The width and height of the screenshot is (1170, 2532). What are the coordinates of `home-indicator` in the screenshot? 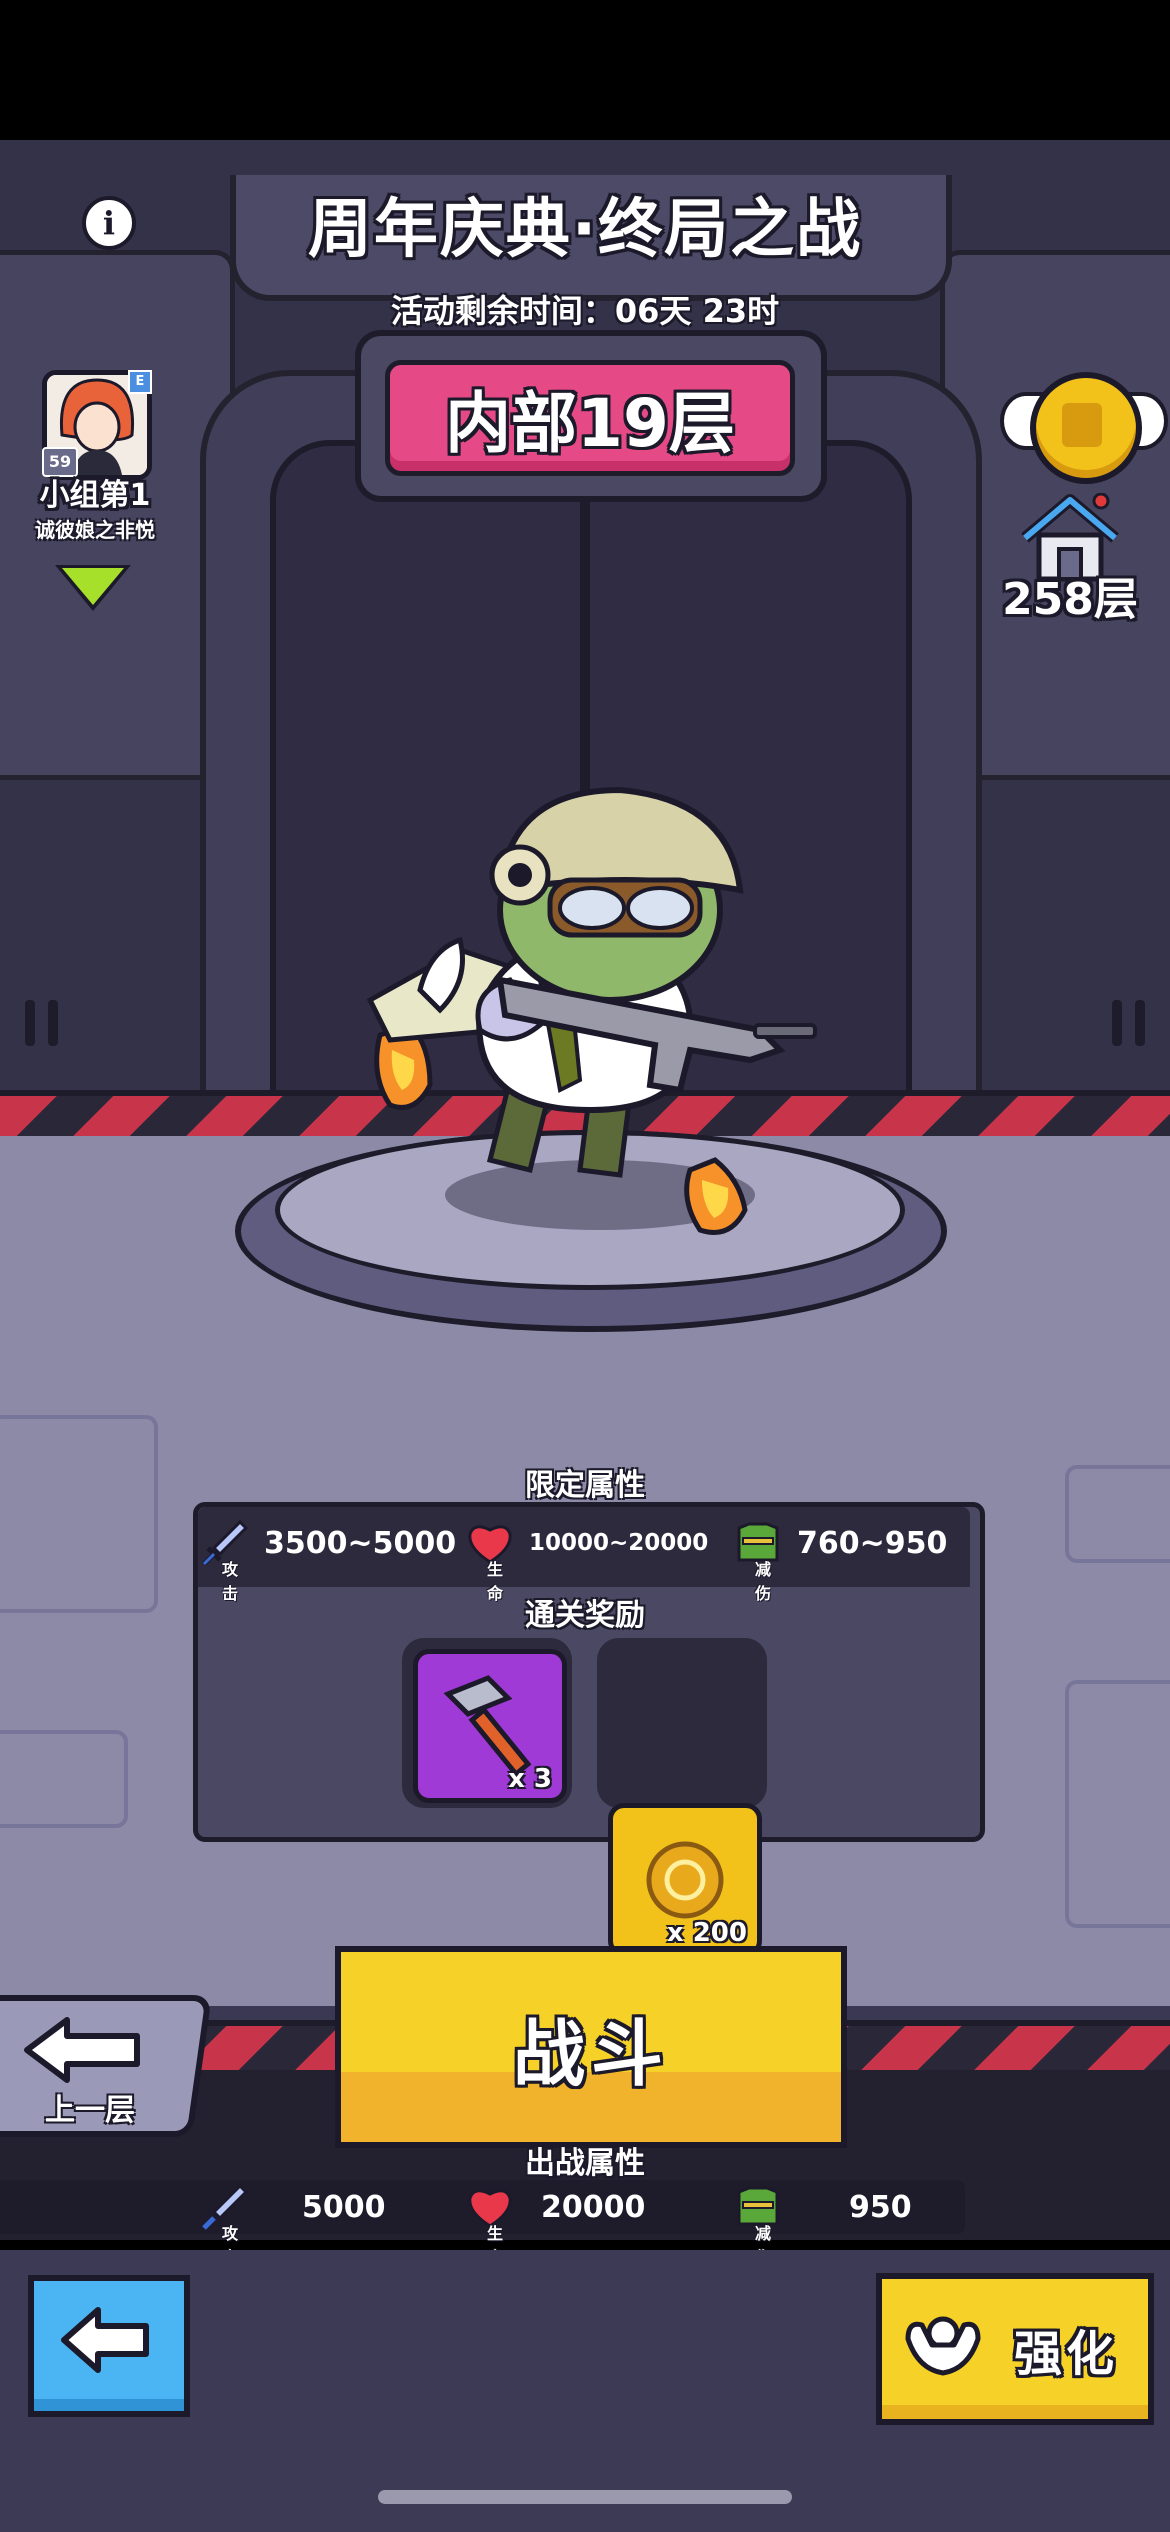 It's located at (585, 2497).